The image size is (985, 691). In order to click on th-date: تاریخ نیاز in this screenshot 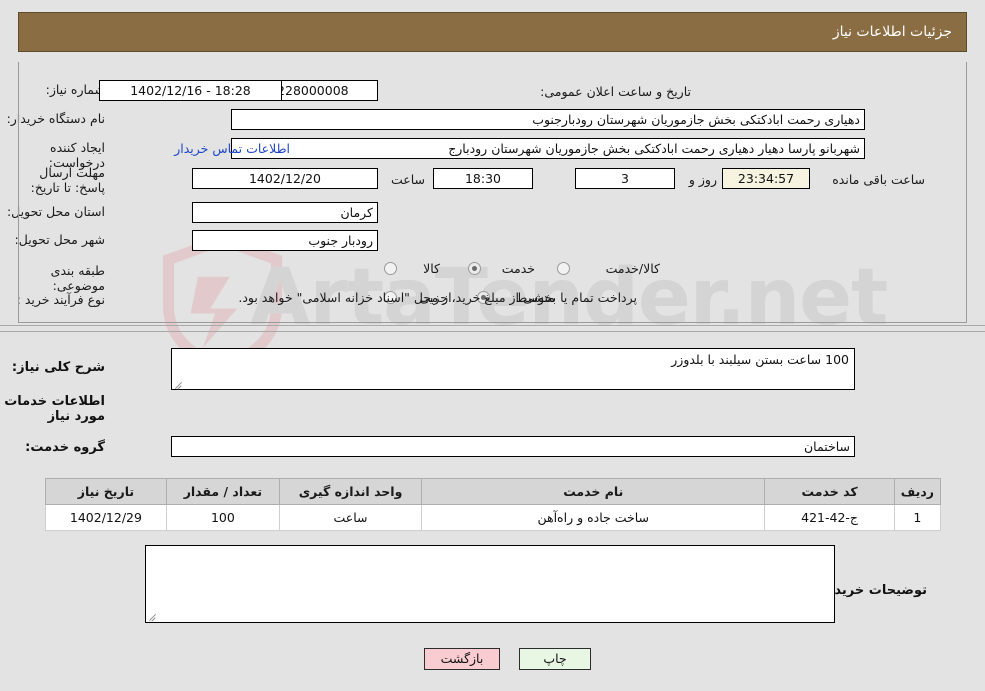, I will do `click(106, 491)`.